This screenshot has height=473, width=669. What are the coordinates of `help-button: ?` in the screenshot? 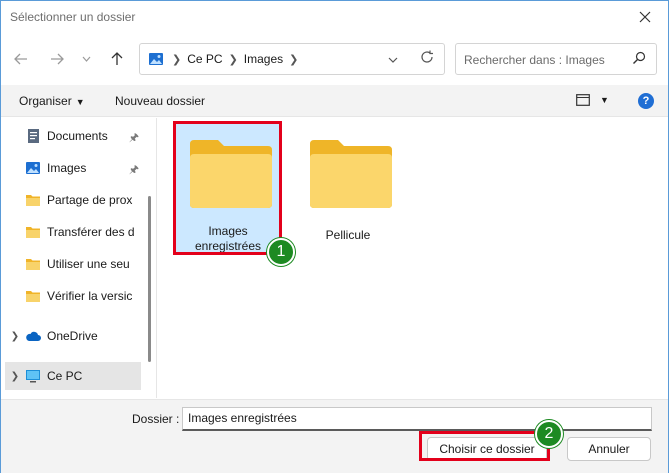 It's located at (646, 101).